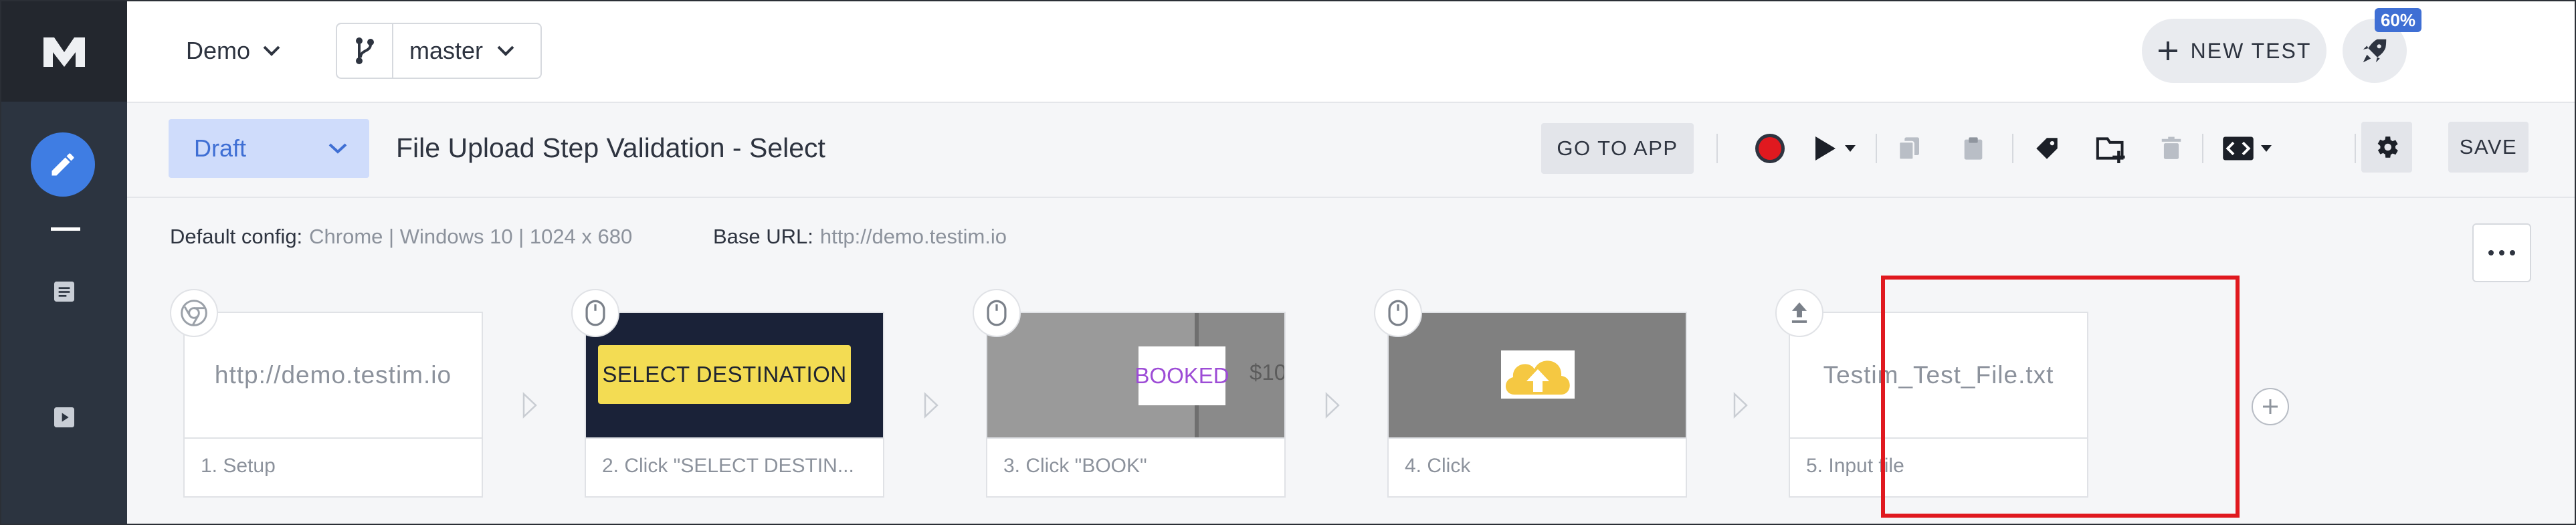 The image size is (2576, 525). What do you see at coordinates (2171, 148) in the screenshot?
I see `delete-icon` at bounding box center [2171, 148].